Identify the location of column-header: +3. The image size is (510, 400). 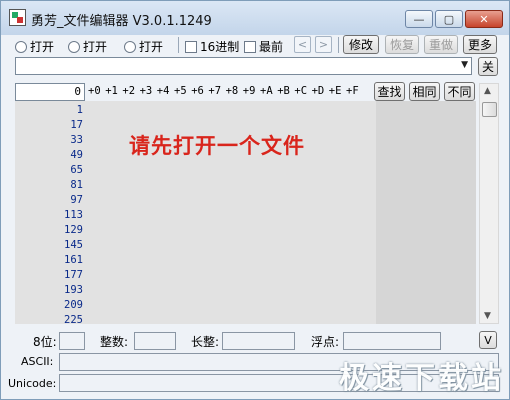
(146, 91).